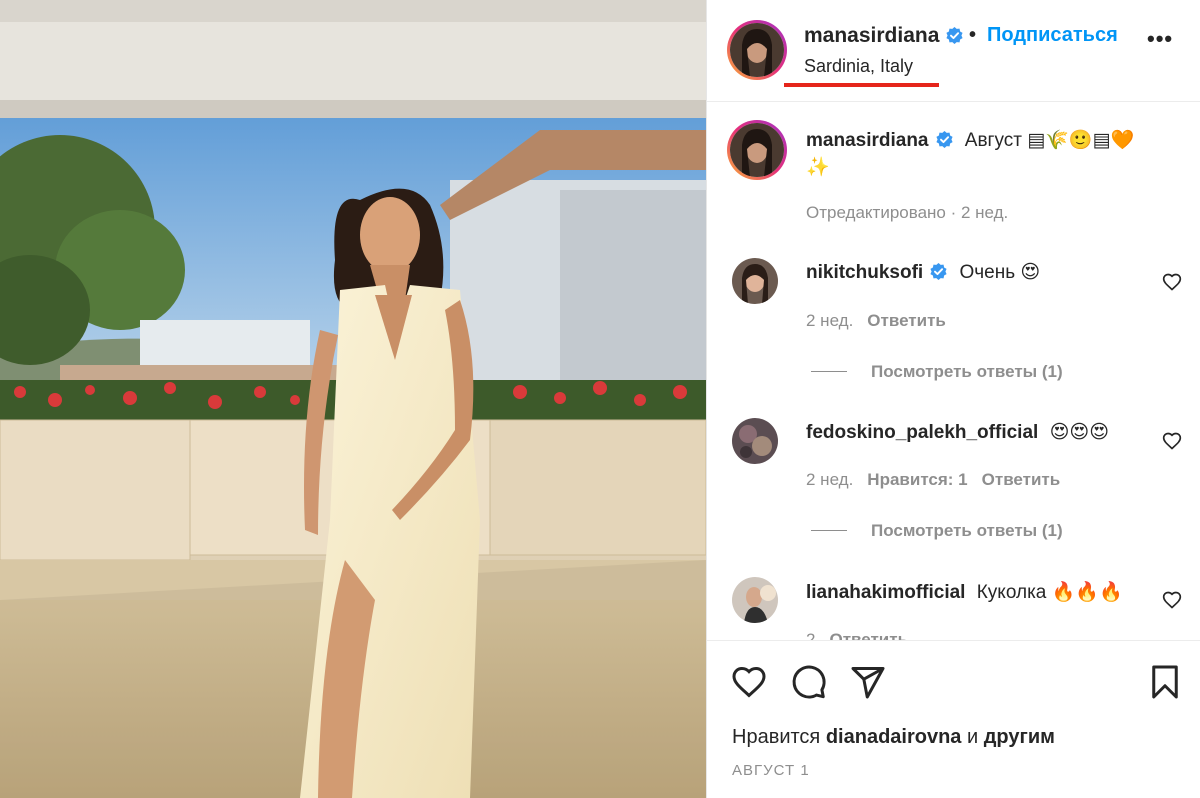 The image size is (1200, 798). Describe the element at coordinates (1000, 272) in the screenshot. I see `comment-body: Очень 😍` at that location.